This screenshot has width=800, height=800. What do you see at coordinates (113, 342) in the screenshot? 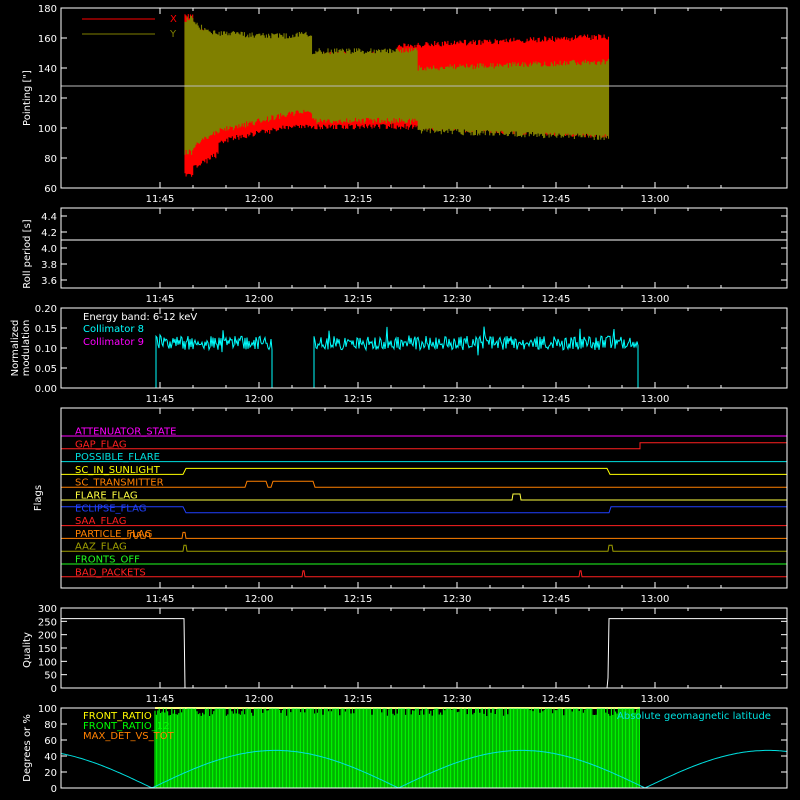
I see `collimator-9-label: Collimator 9` at bounding box center [113, 342].